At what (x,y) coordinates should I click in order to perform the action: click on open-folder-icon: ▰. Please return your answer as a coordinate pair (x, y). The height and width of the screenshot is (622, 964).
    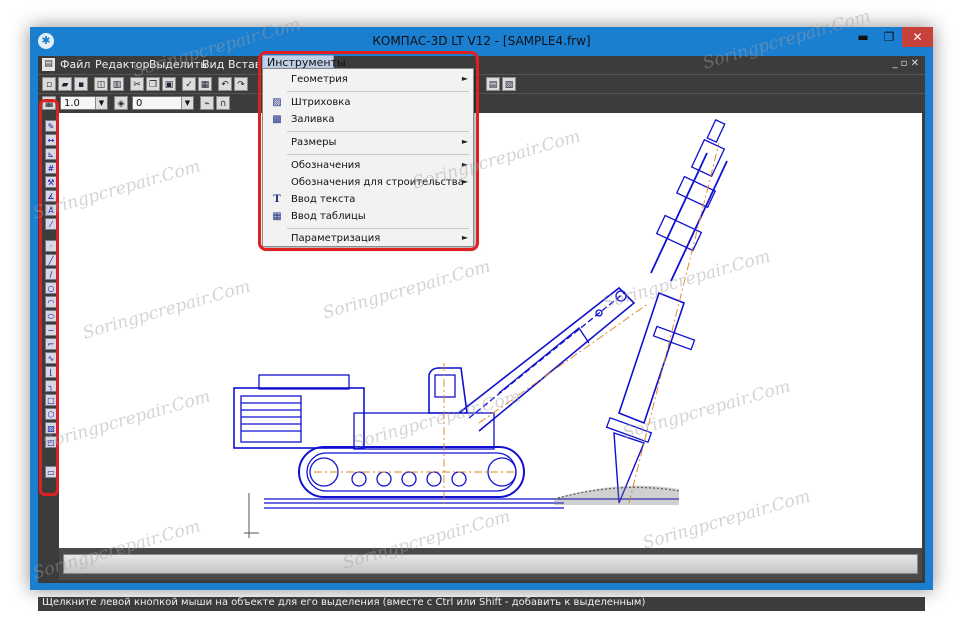
    Looking at the image, I should click on (65, 84).